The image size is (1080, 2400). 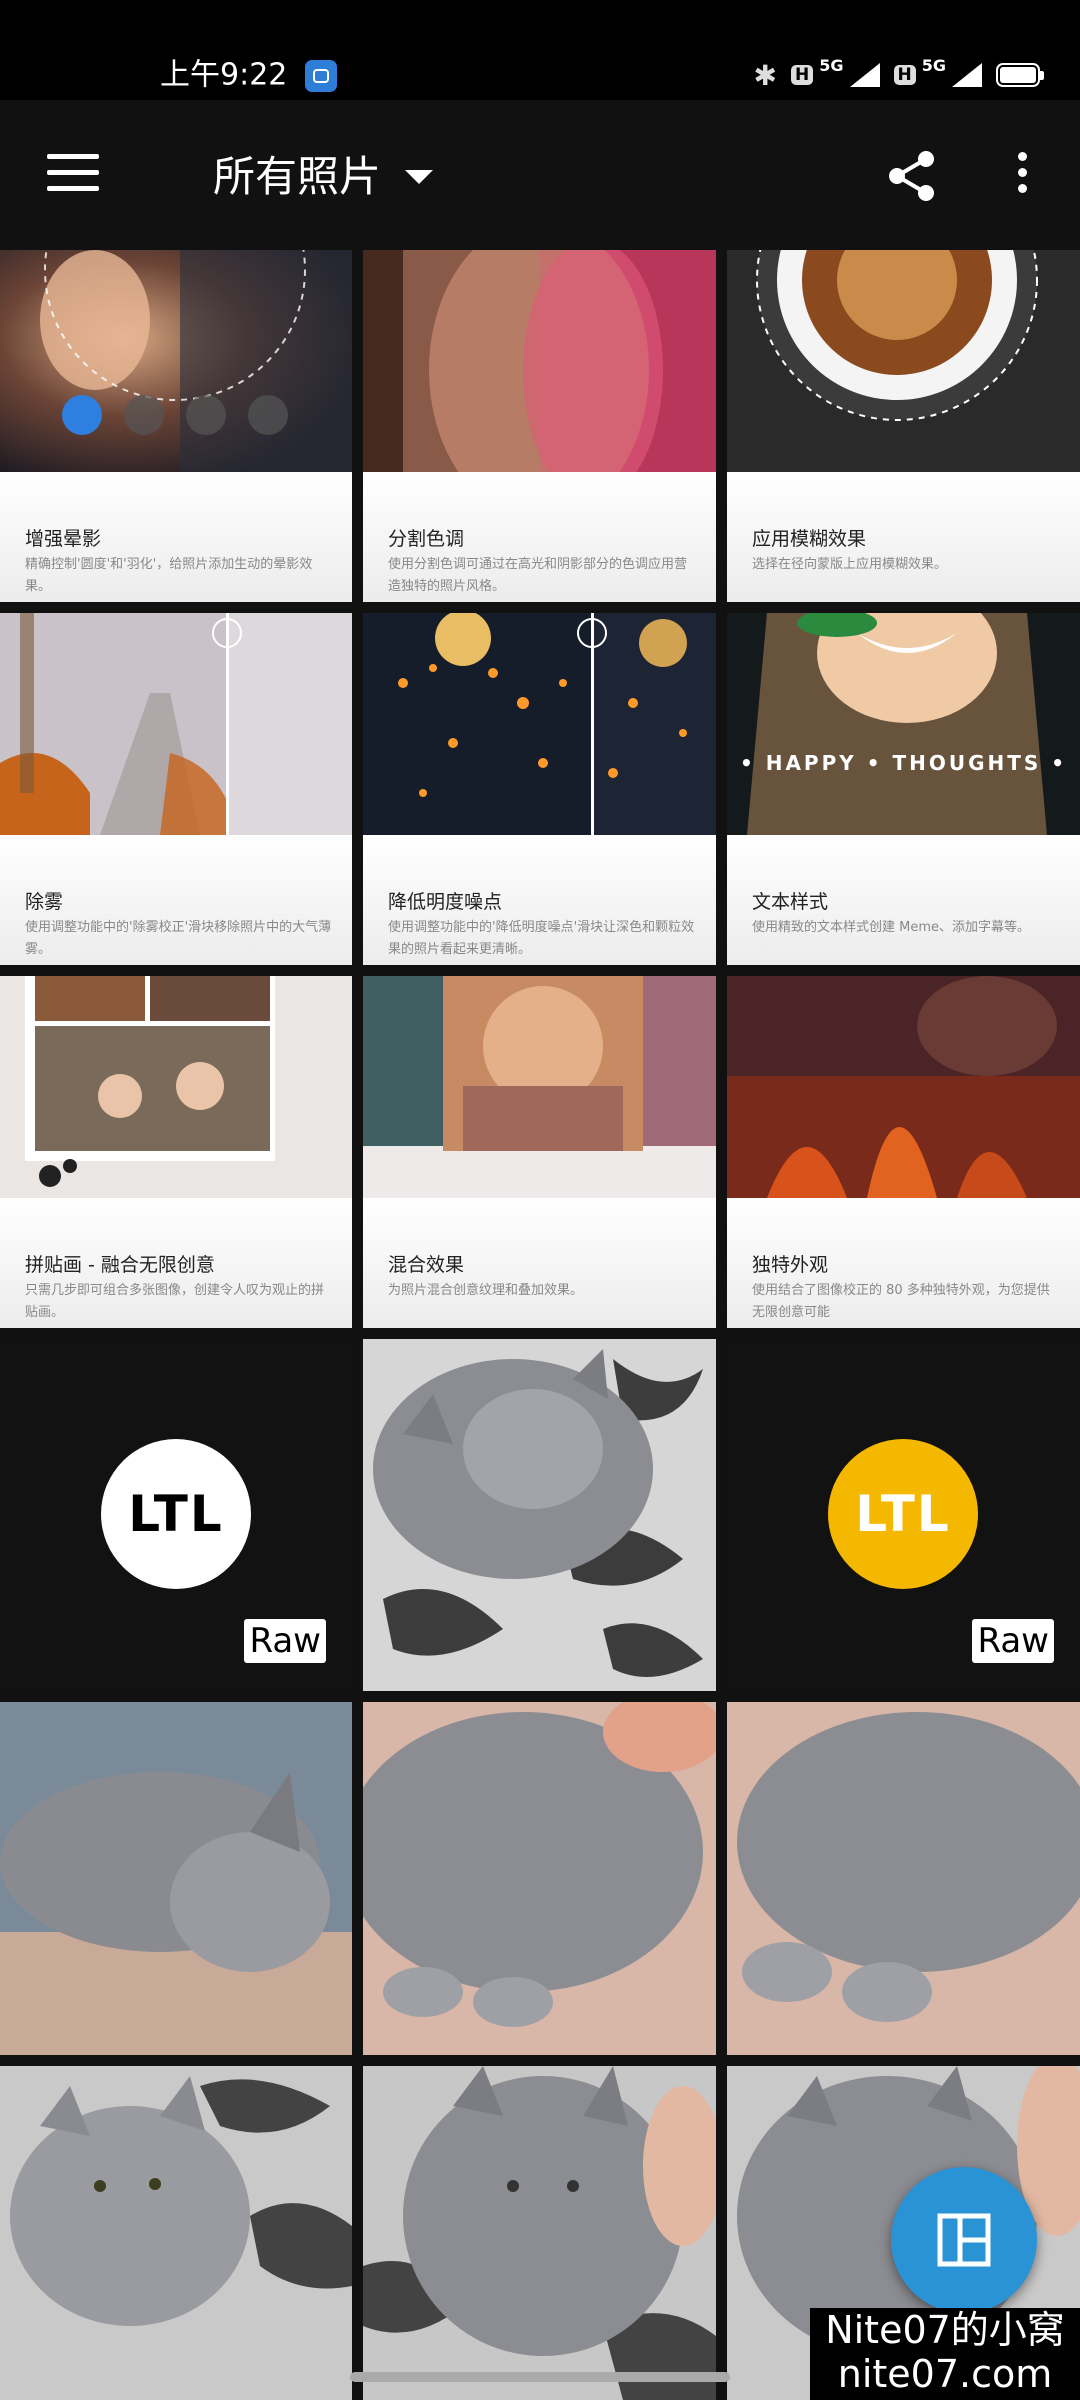 I want to click on hamburger-menu-icon, so click(x=73, y=178).